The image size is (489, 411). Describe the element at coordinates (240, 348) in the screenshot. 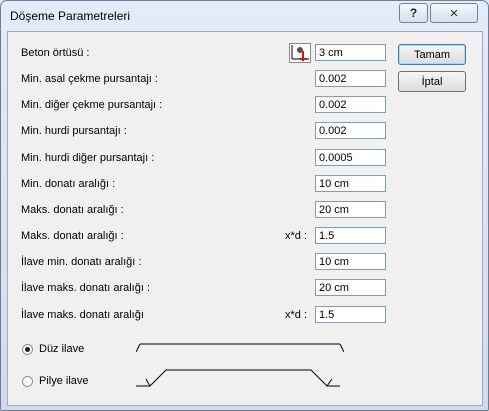

I see `straight-rebar-preview` at that location.